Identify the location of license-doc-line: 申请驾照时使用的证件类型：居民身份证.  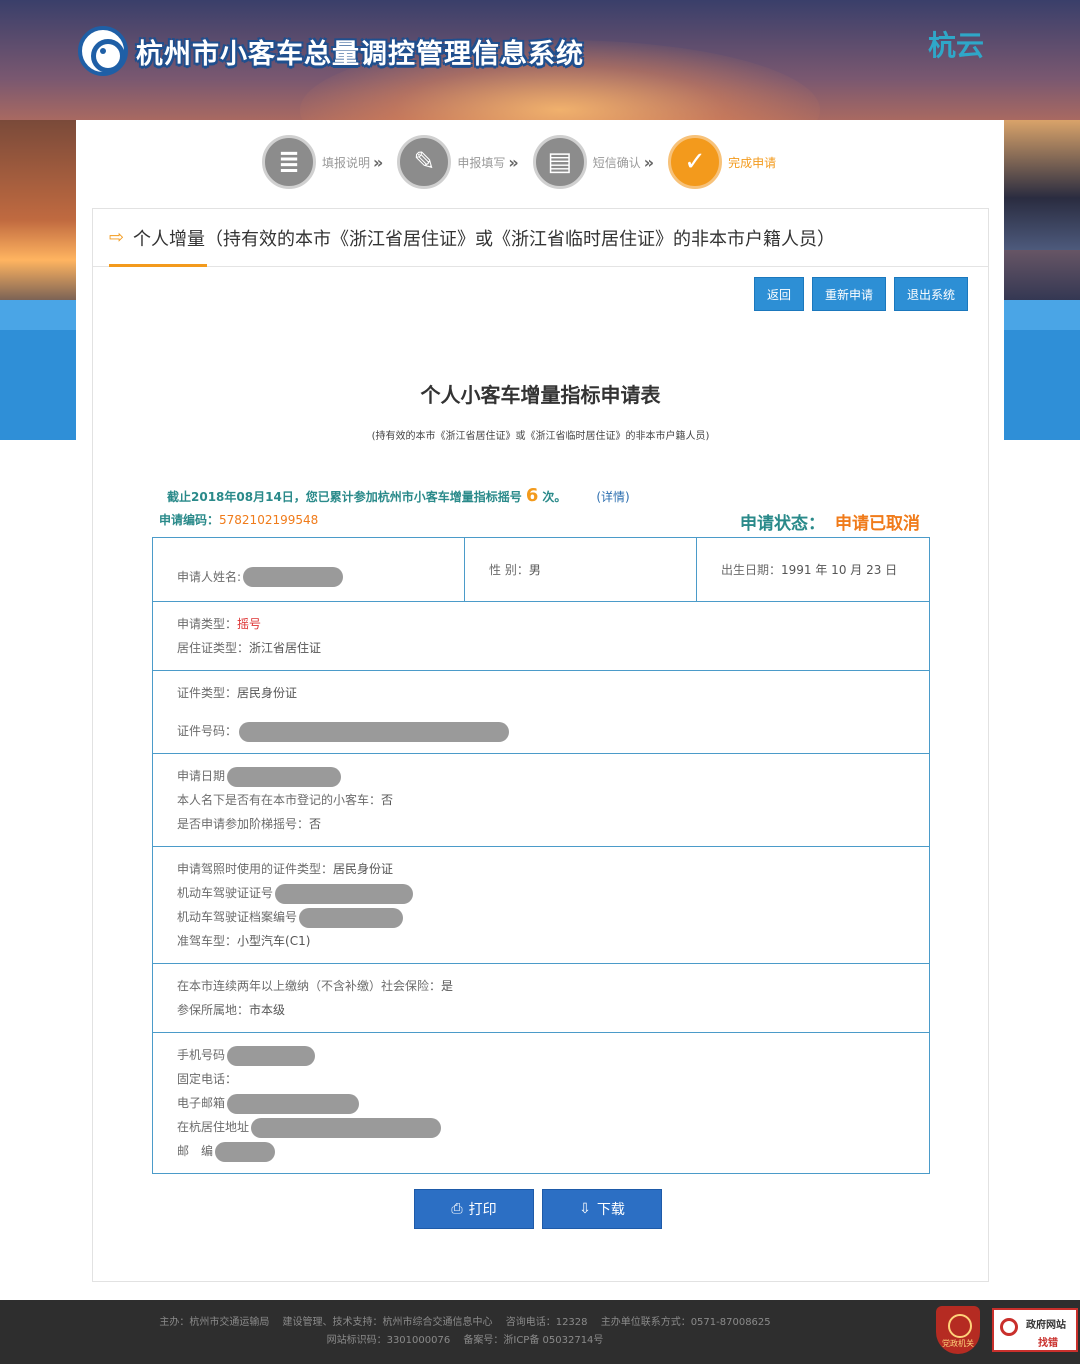
(541, 869).